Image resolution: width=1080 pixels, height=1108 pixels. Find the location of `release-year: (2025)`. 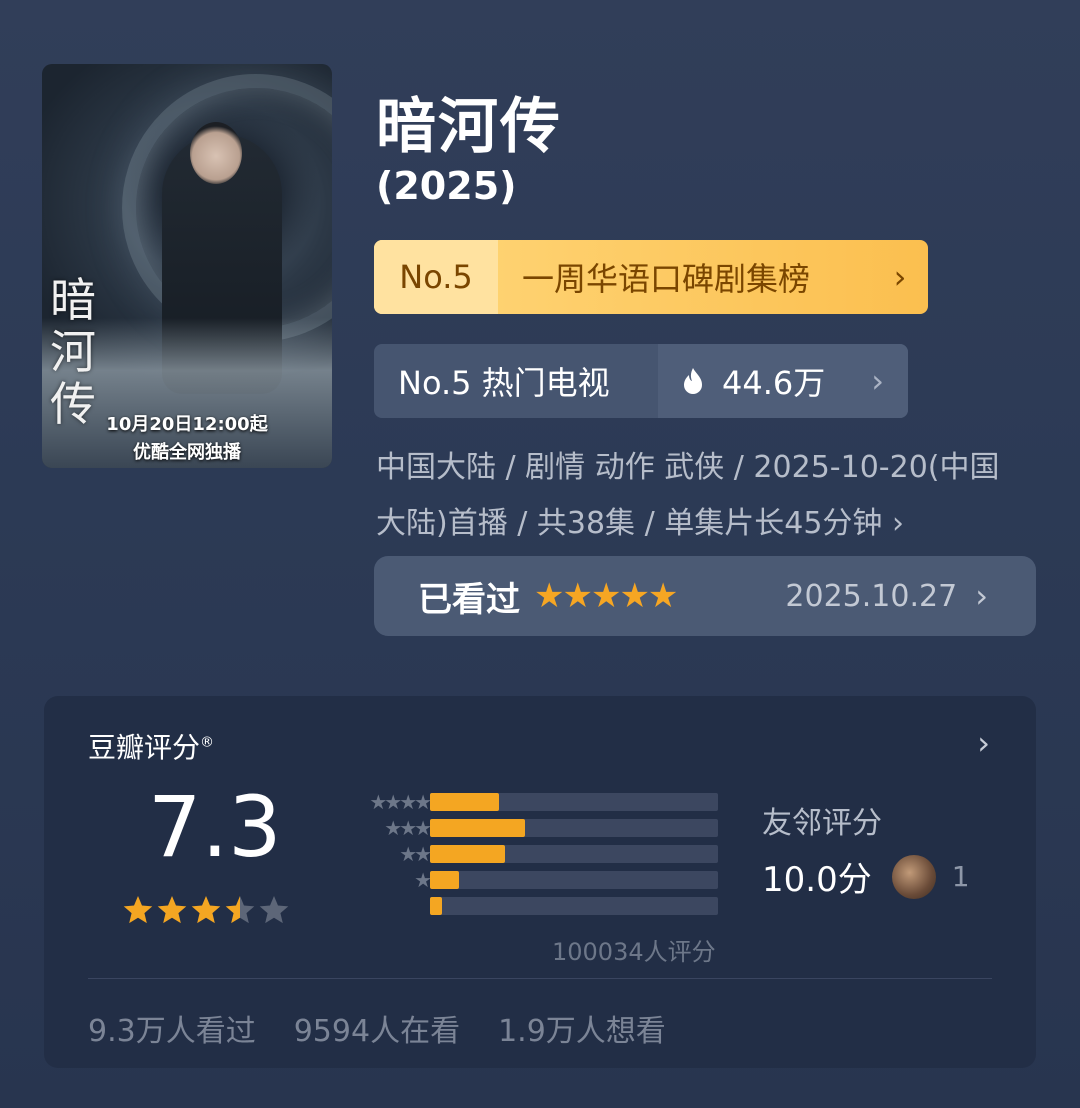

release-year: (2025) is located at coordinates (446, 186).